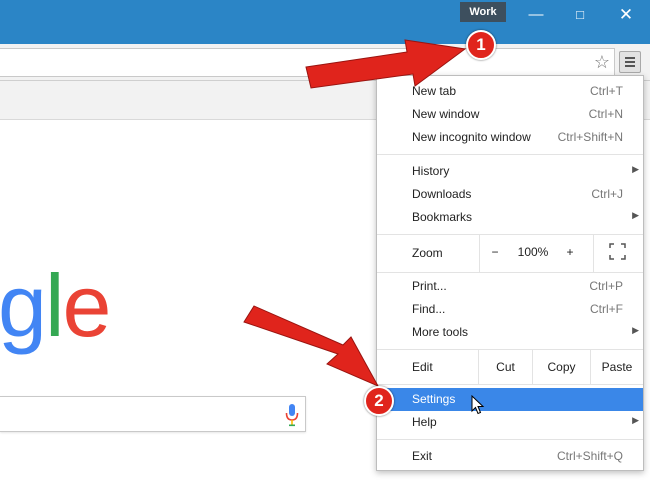  What do you see at coordinates (434, 91) in the screenshot?
I see `menu-label: New tab` at bounding box center [434, 91].